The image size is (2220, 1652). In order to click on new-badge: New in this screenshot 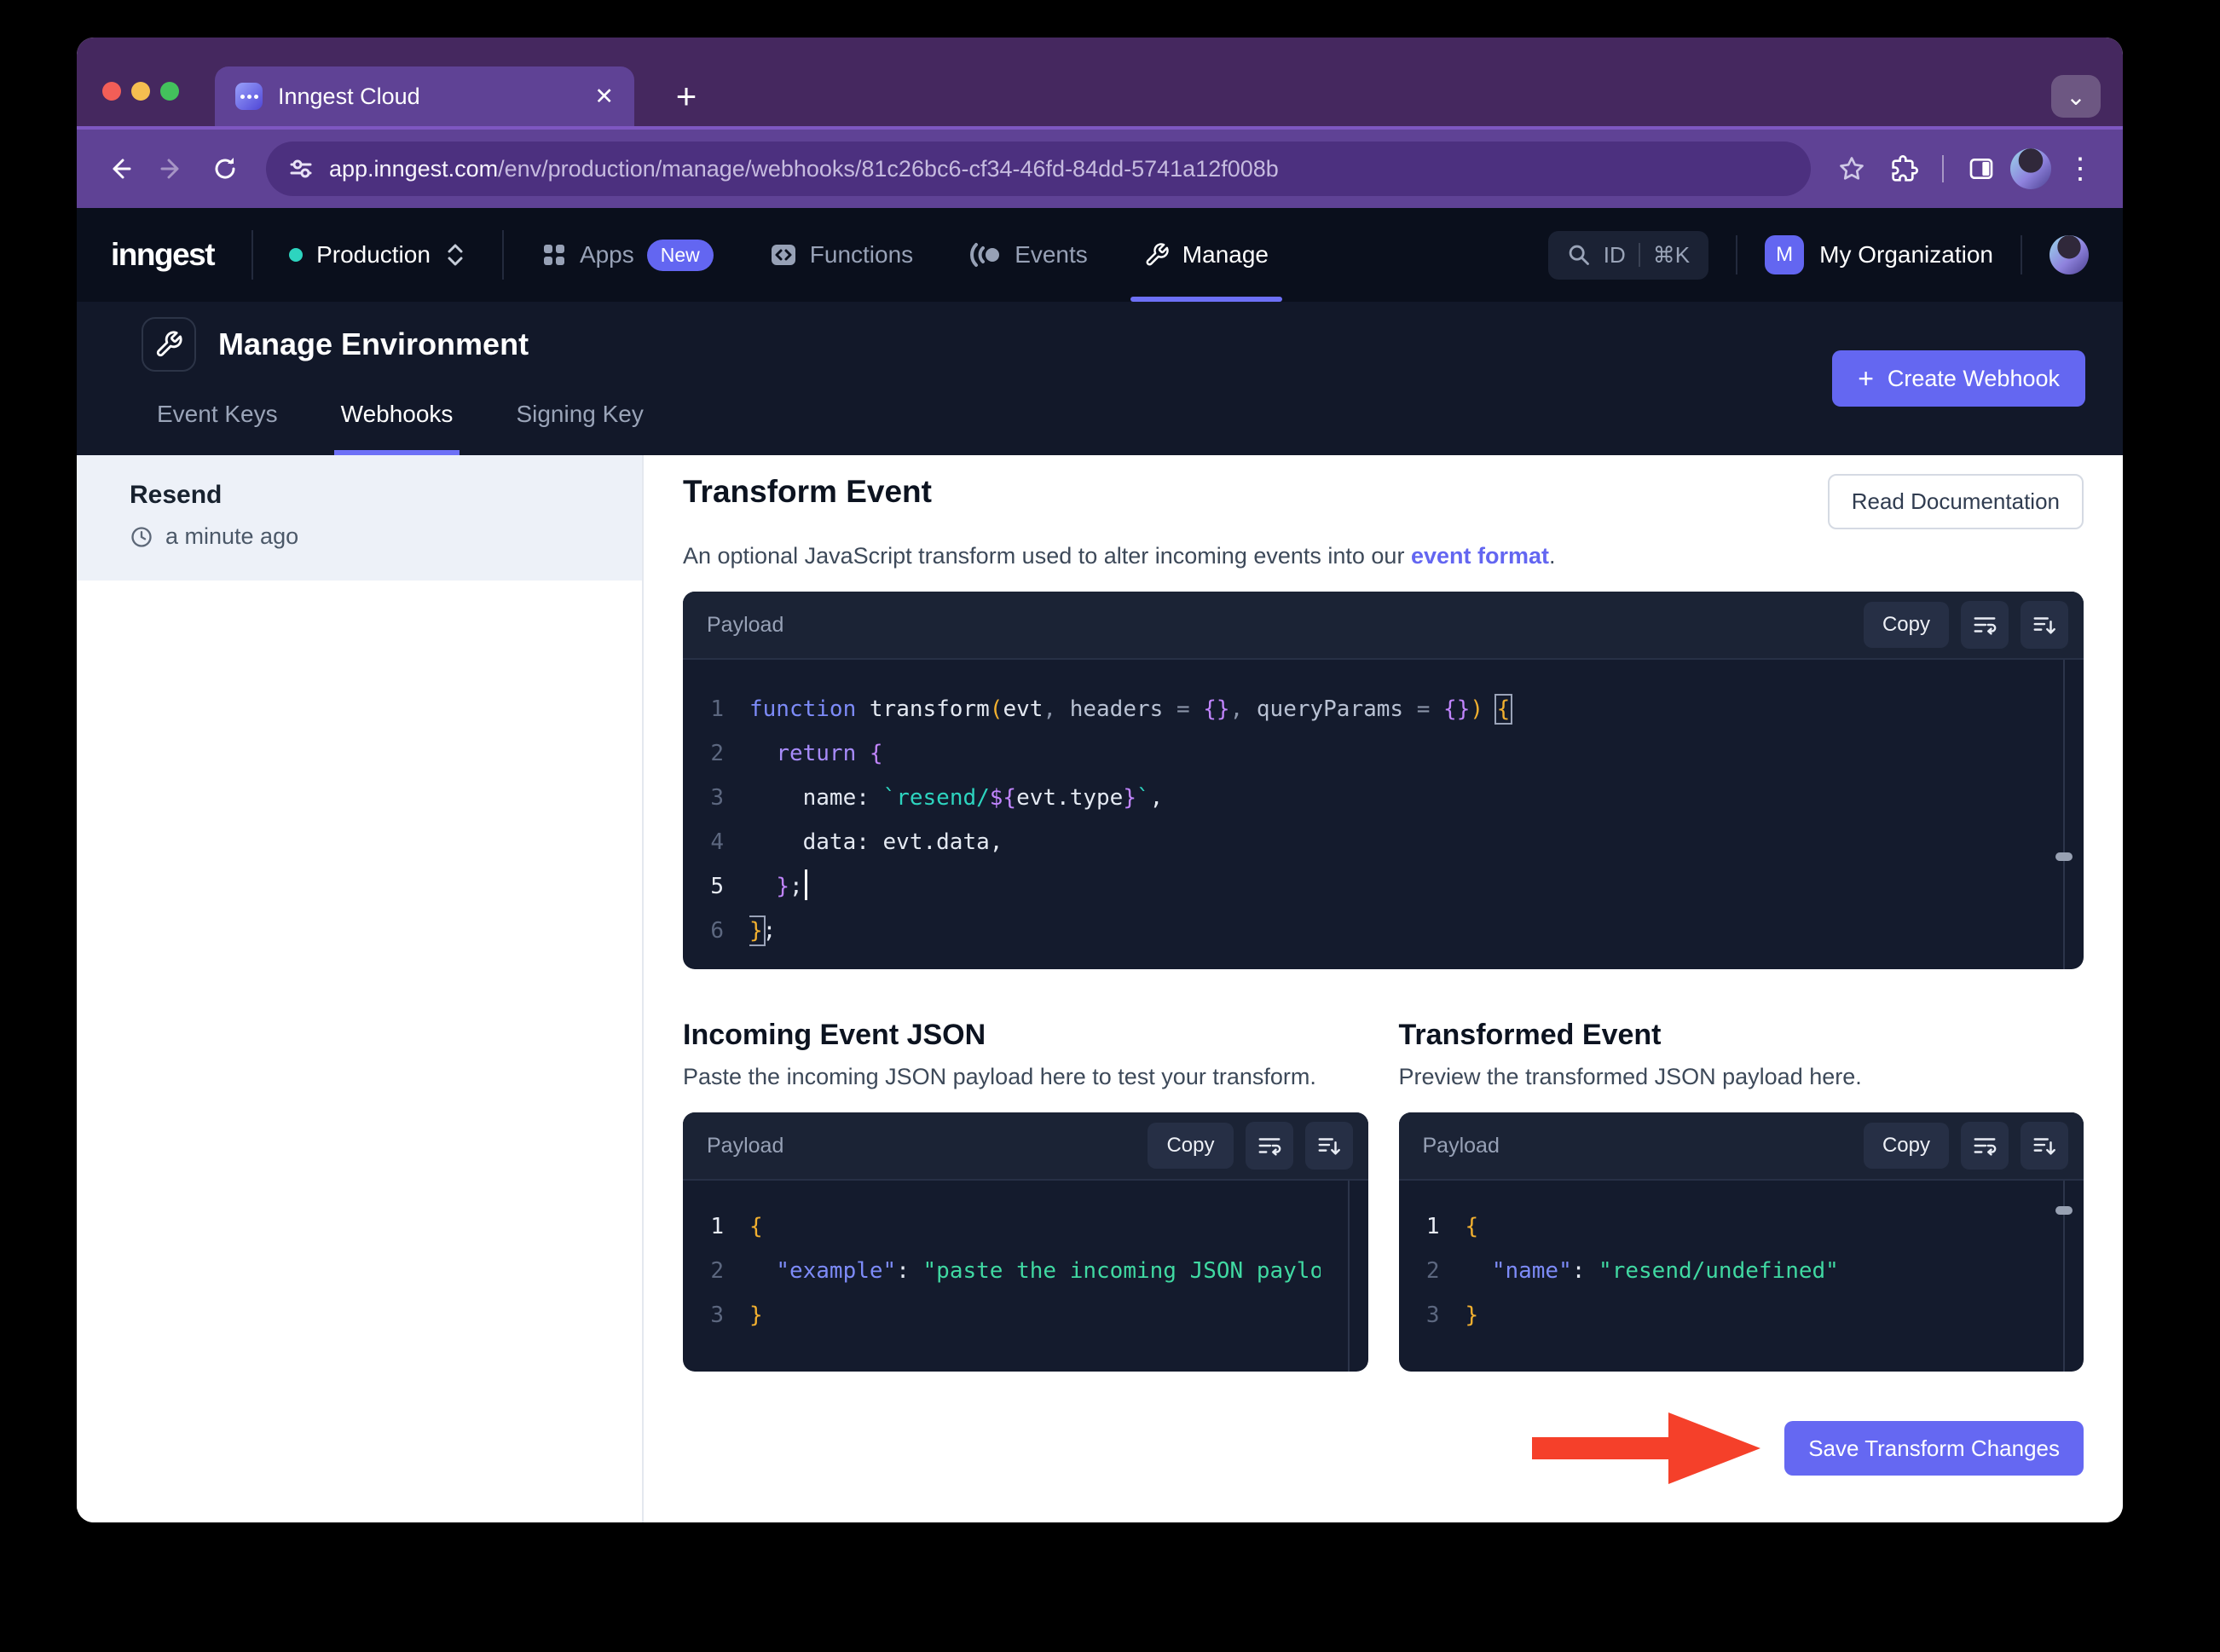, I will do `click(680, 255)`.